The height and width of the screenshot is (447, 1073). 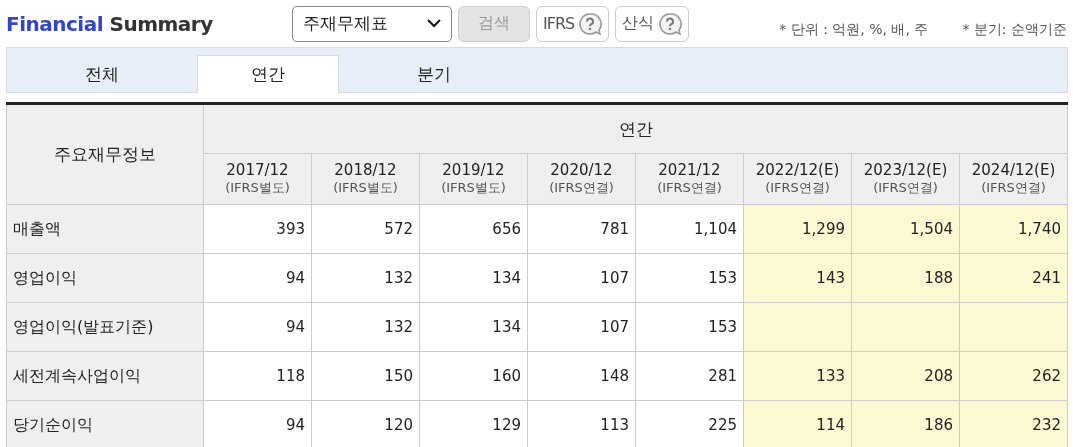 What do you see at coordinates (257, 376) in the screenshot?
I see `table-cell: 118` at bounding box center [257, 376].